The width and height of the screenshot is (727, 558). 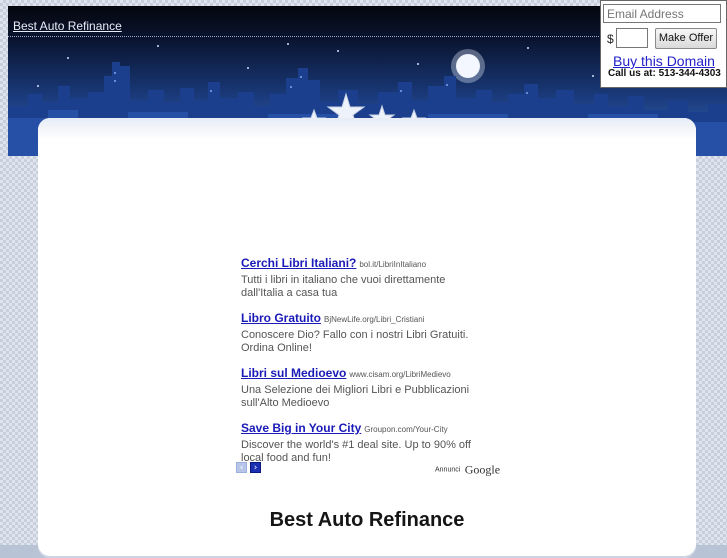 I want to click on ad-title-link: Save Big in Your City, so click(x=301, y=428).